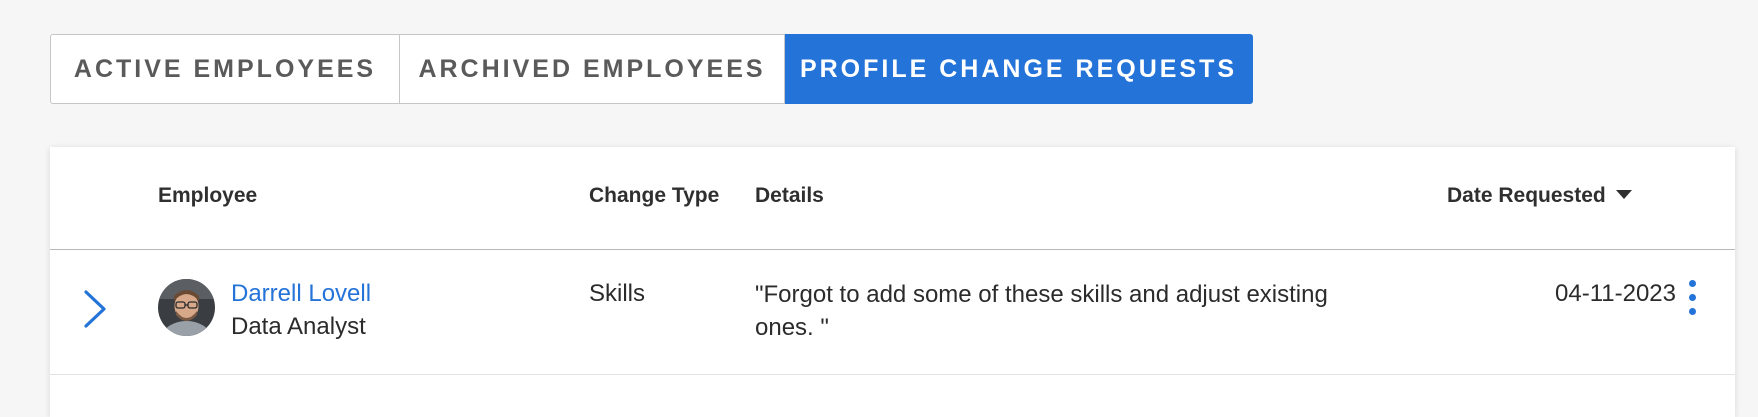 The height and width of the screenshot is (417, 1758). Describe the element at coordinates (207, 196) in the screenshot. I see `column-header-employee: Employee` at that location.